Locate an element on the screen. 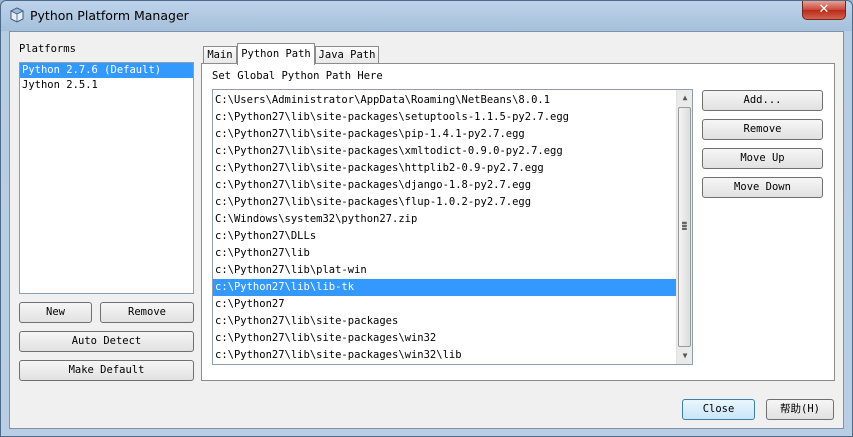  path-list-item: c:\Python27\lib\site-packages is located at coordinates (445, 321).